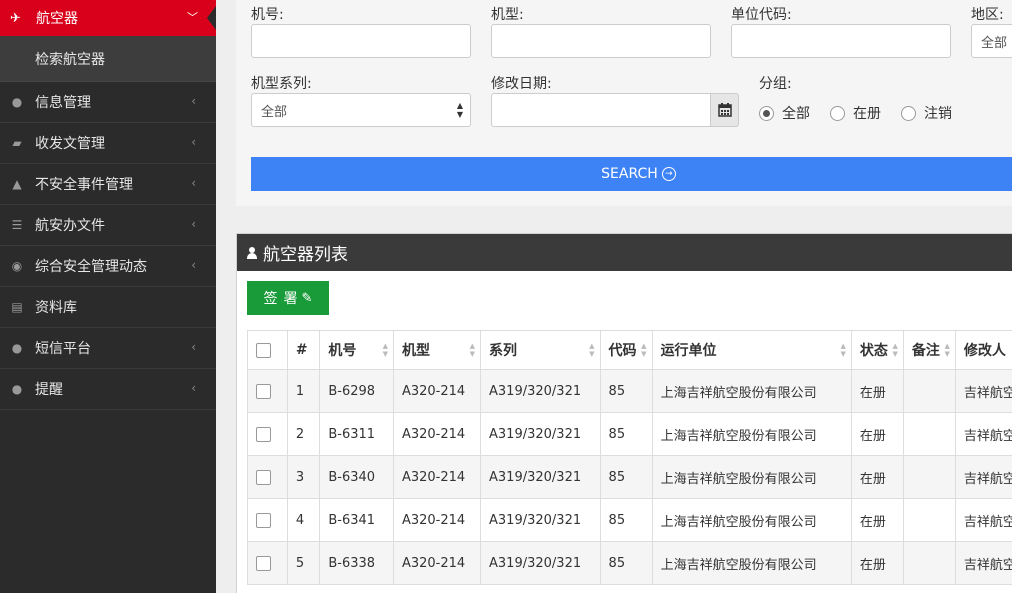 The width and height of the screenshot is (1012, 593). What do you see at coordinates (108, 348) in the screenshot?
I see `nav-item-sms: ● 短信平台 ‹` at bounding box center [108, 348].